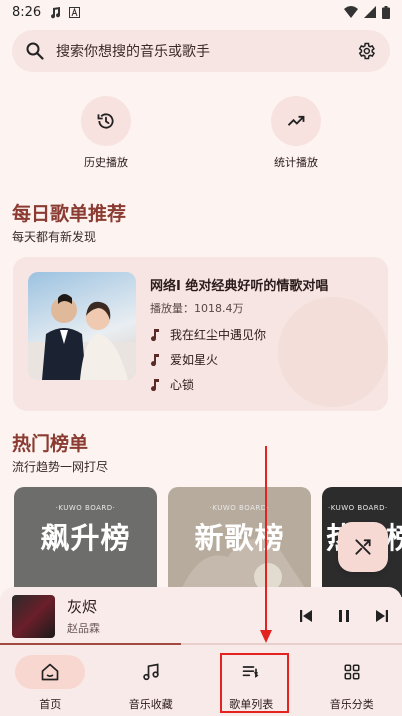  Describe the element at coordinates (218, 335) in the screenshot. I see `song-title: 我在红尘中遇见你` at that location.